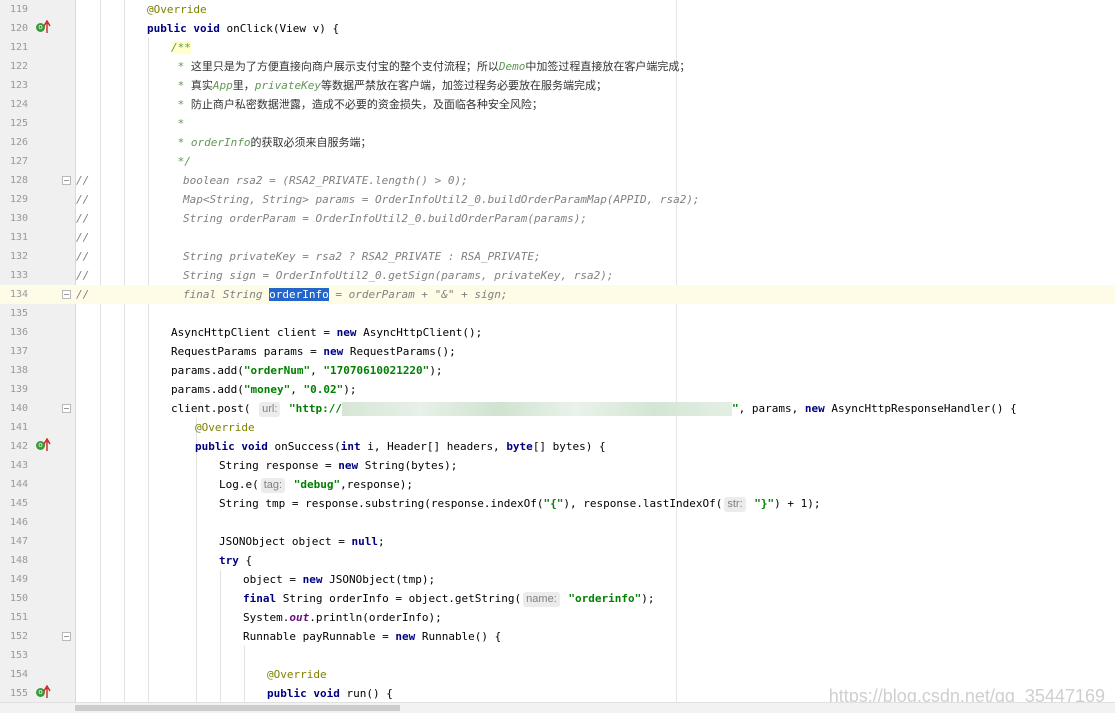  Describe the element at coordinates (376, 370) in the screenshot. I see `str-token: "17070610021220"` at that location.